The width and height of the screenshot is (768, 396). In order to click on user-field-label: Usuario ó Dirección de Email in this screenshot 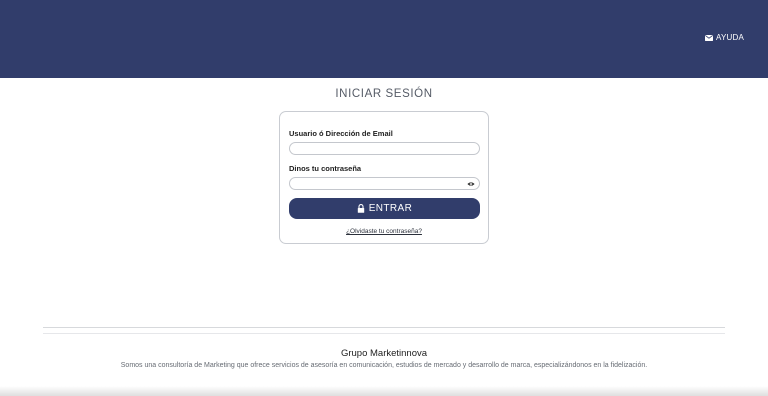, I will do `click(341, 133)`.